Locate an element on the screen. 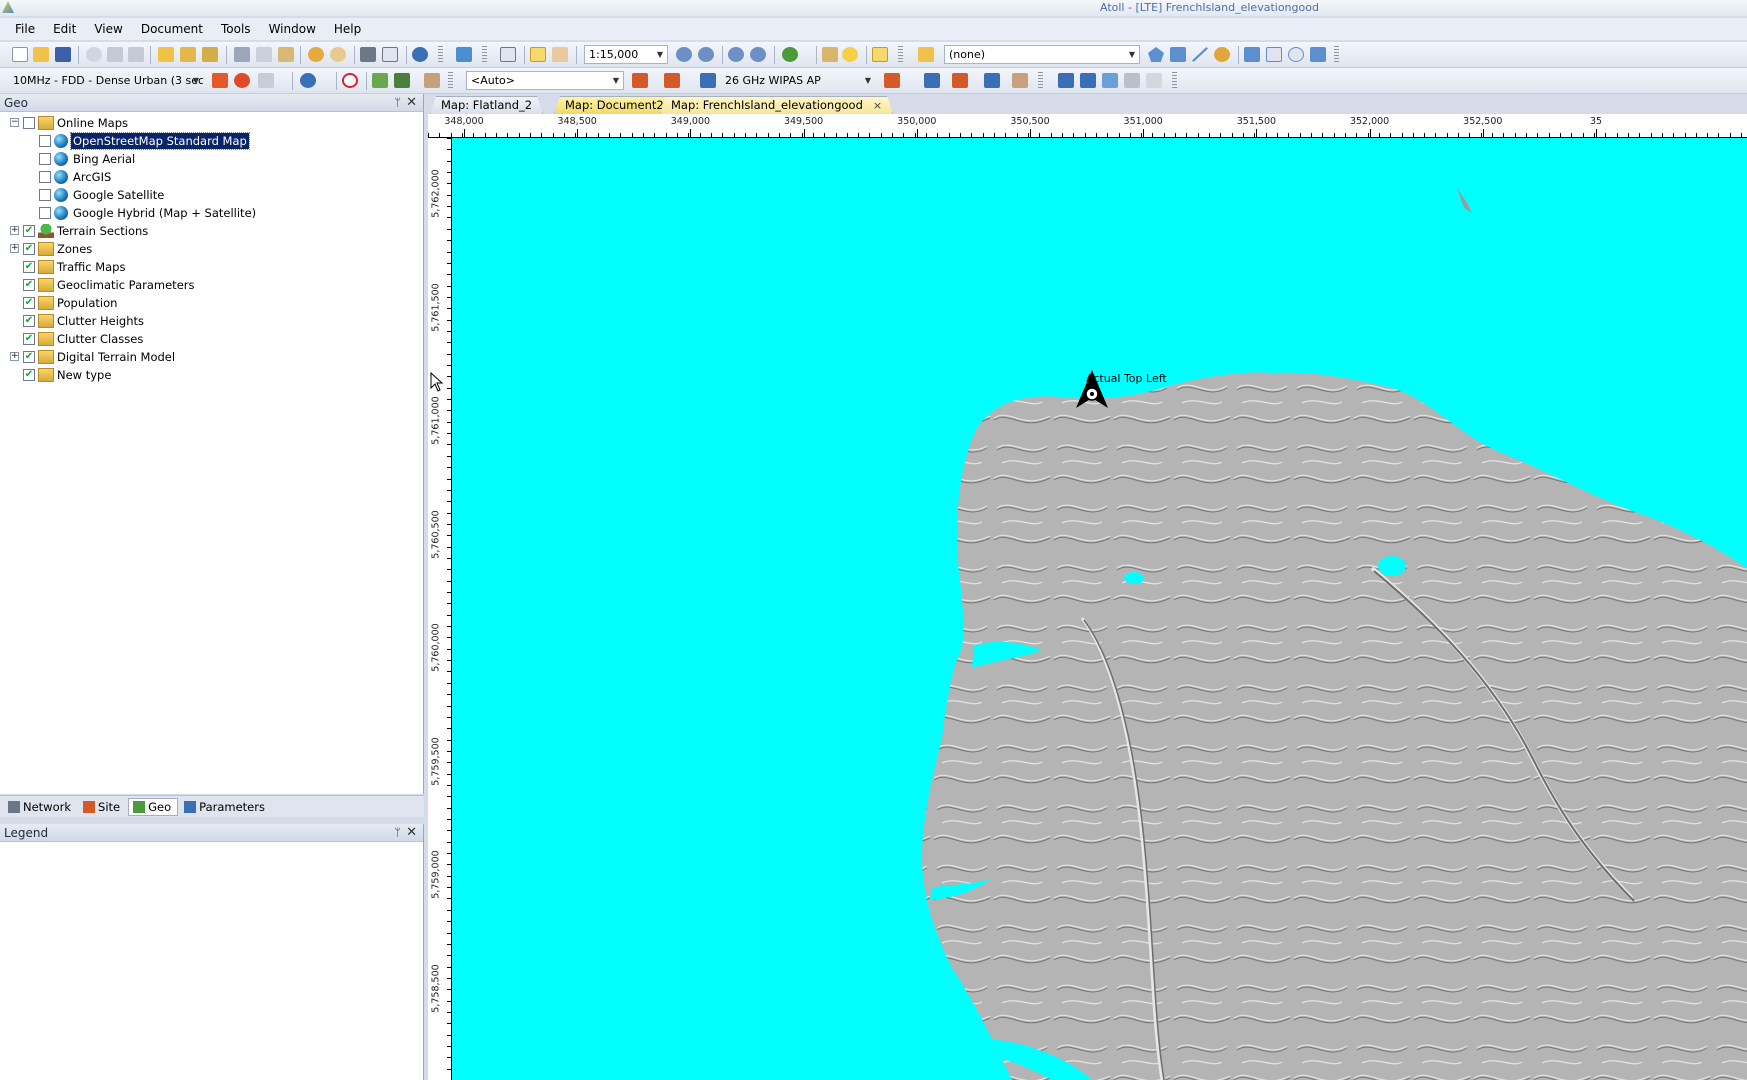  tree-item: Bing Aerial is located at coordinates (211, 159).